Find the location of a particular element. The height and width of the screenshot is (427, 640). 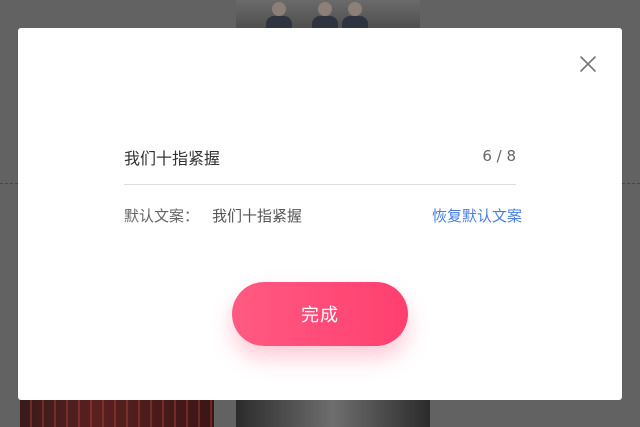

close-icon is located at coordinates (588, 64).